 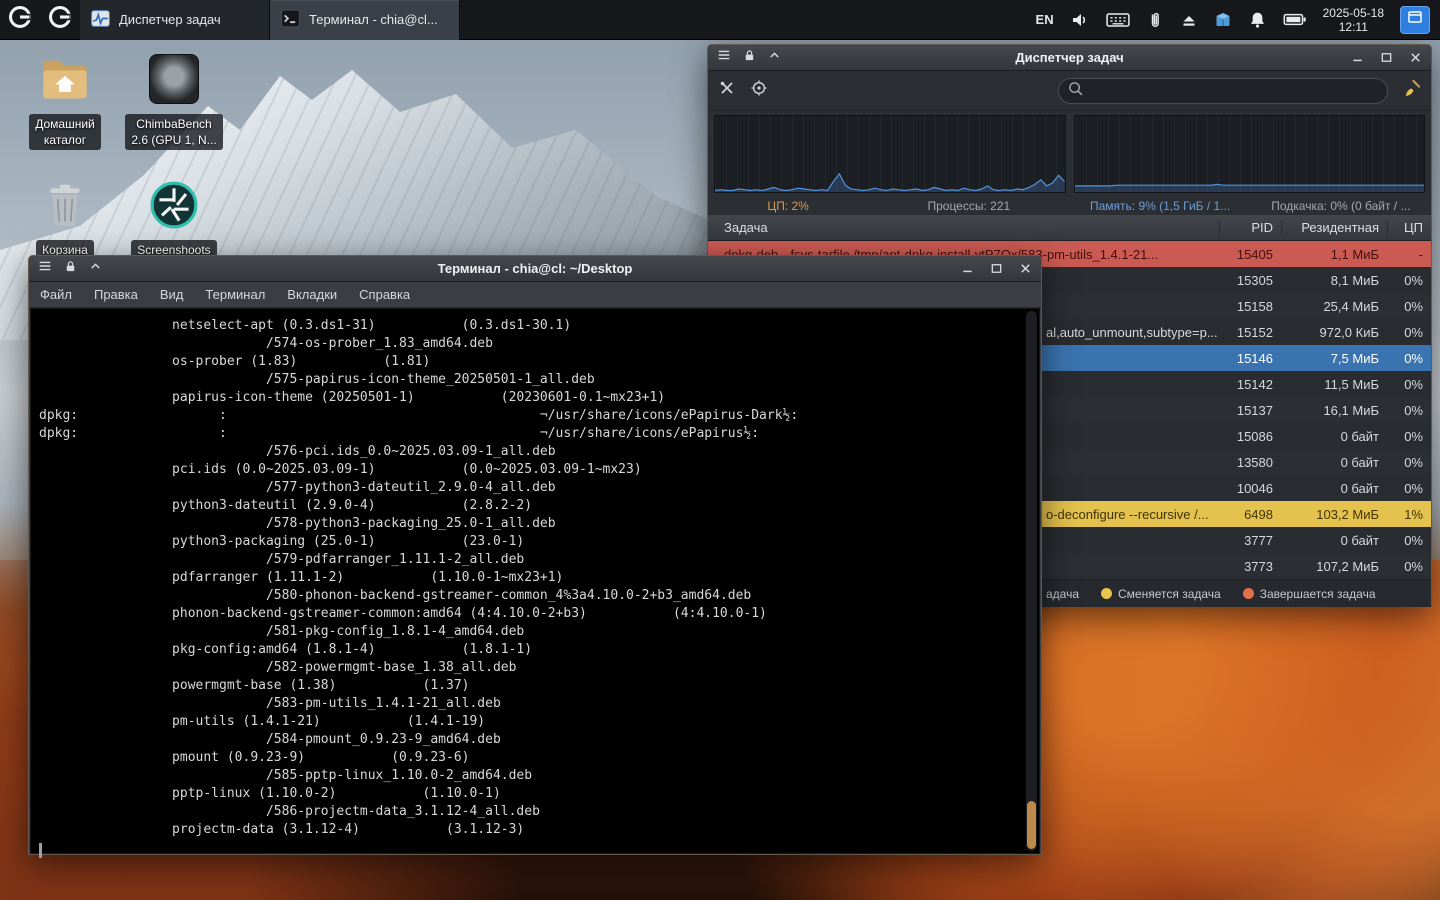 I want to click on updates-icon, so click(x=1223, y=20).